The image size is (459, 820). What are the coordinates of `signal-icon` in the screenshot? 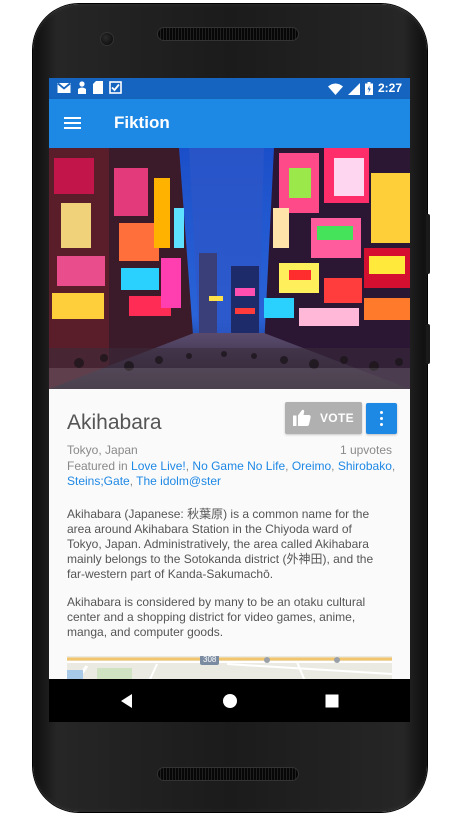 It's located at (353, 88).